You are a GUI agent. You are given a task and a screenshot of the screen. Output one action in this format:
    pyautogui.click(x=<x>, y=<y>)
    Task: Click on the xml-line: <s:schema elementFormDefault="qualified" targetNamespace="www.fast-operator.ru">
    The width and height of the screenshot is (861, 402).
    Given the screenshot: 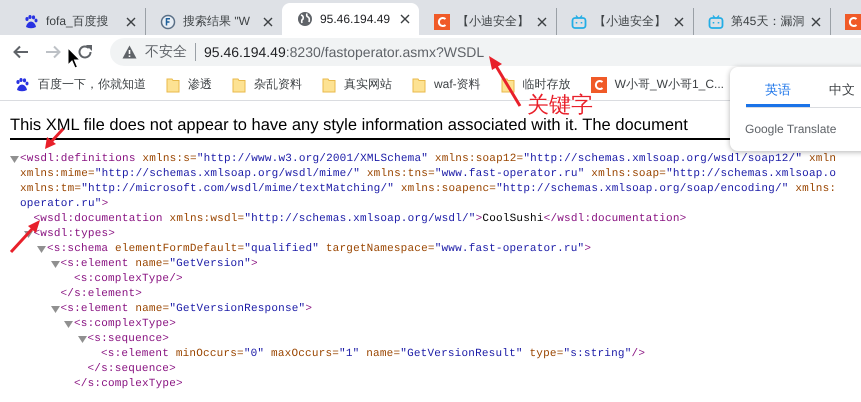 What is the action you would take?
    pyautogui.click(x=319, y=249)
    